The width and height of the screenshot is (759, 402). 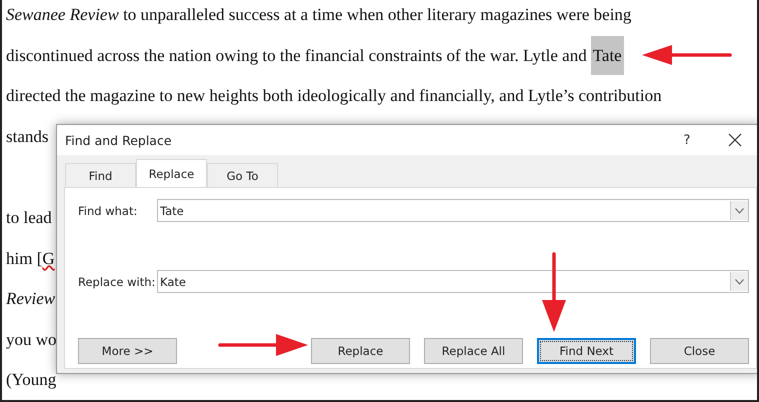 I want to click on field-label: Replace with:, so click(x=117, y=281).